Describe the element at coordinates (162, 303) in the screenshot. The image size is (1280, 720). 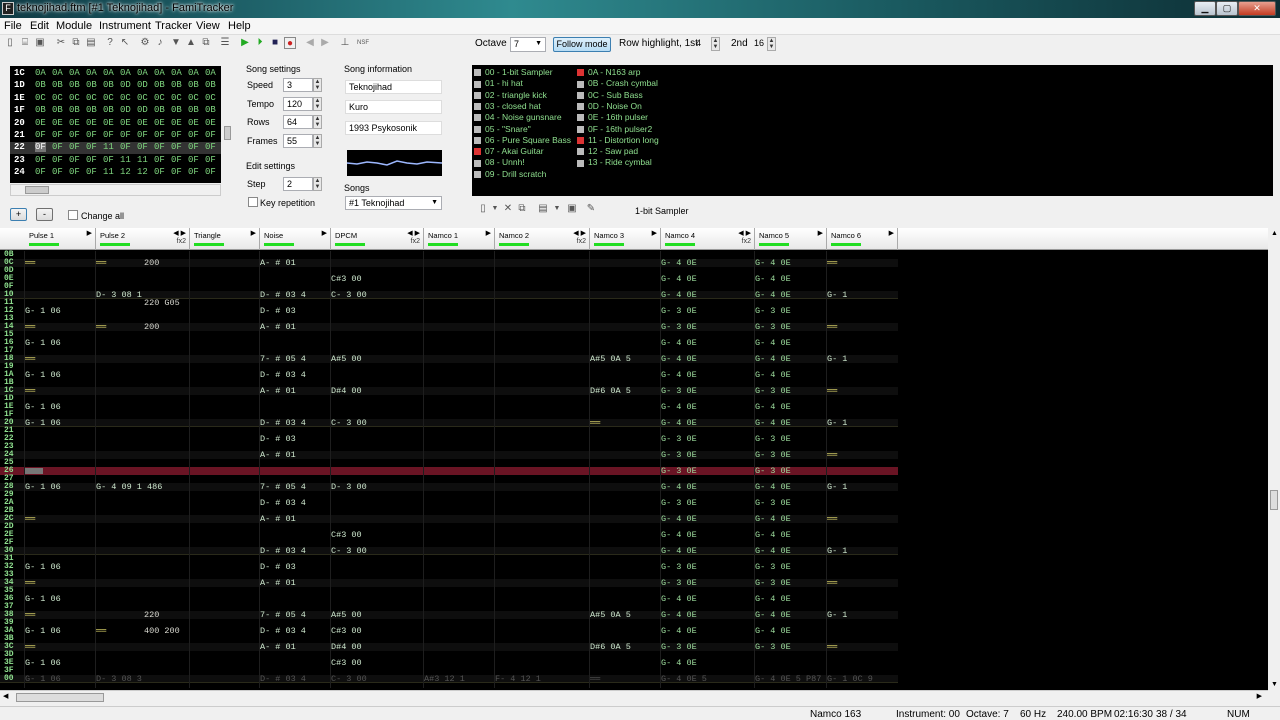
I see `note-cell: 220 G05` at that location.